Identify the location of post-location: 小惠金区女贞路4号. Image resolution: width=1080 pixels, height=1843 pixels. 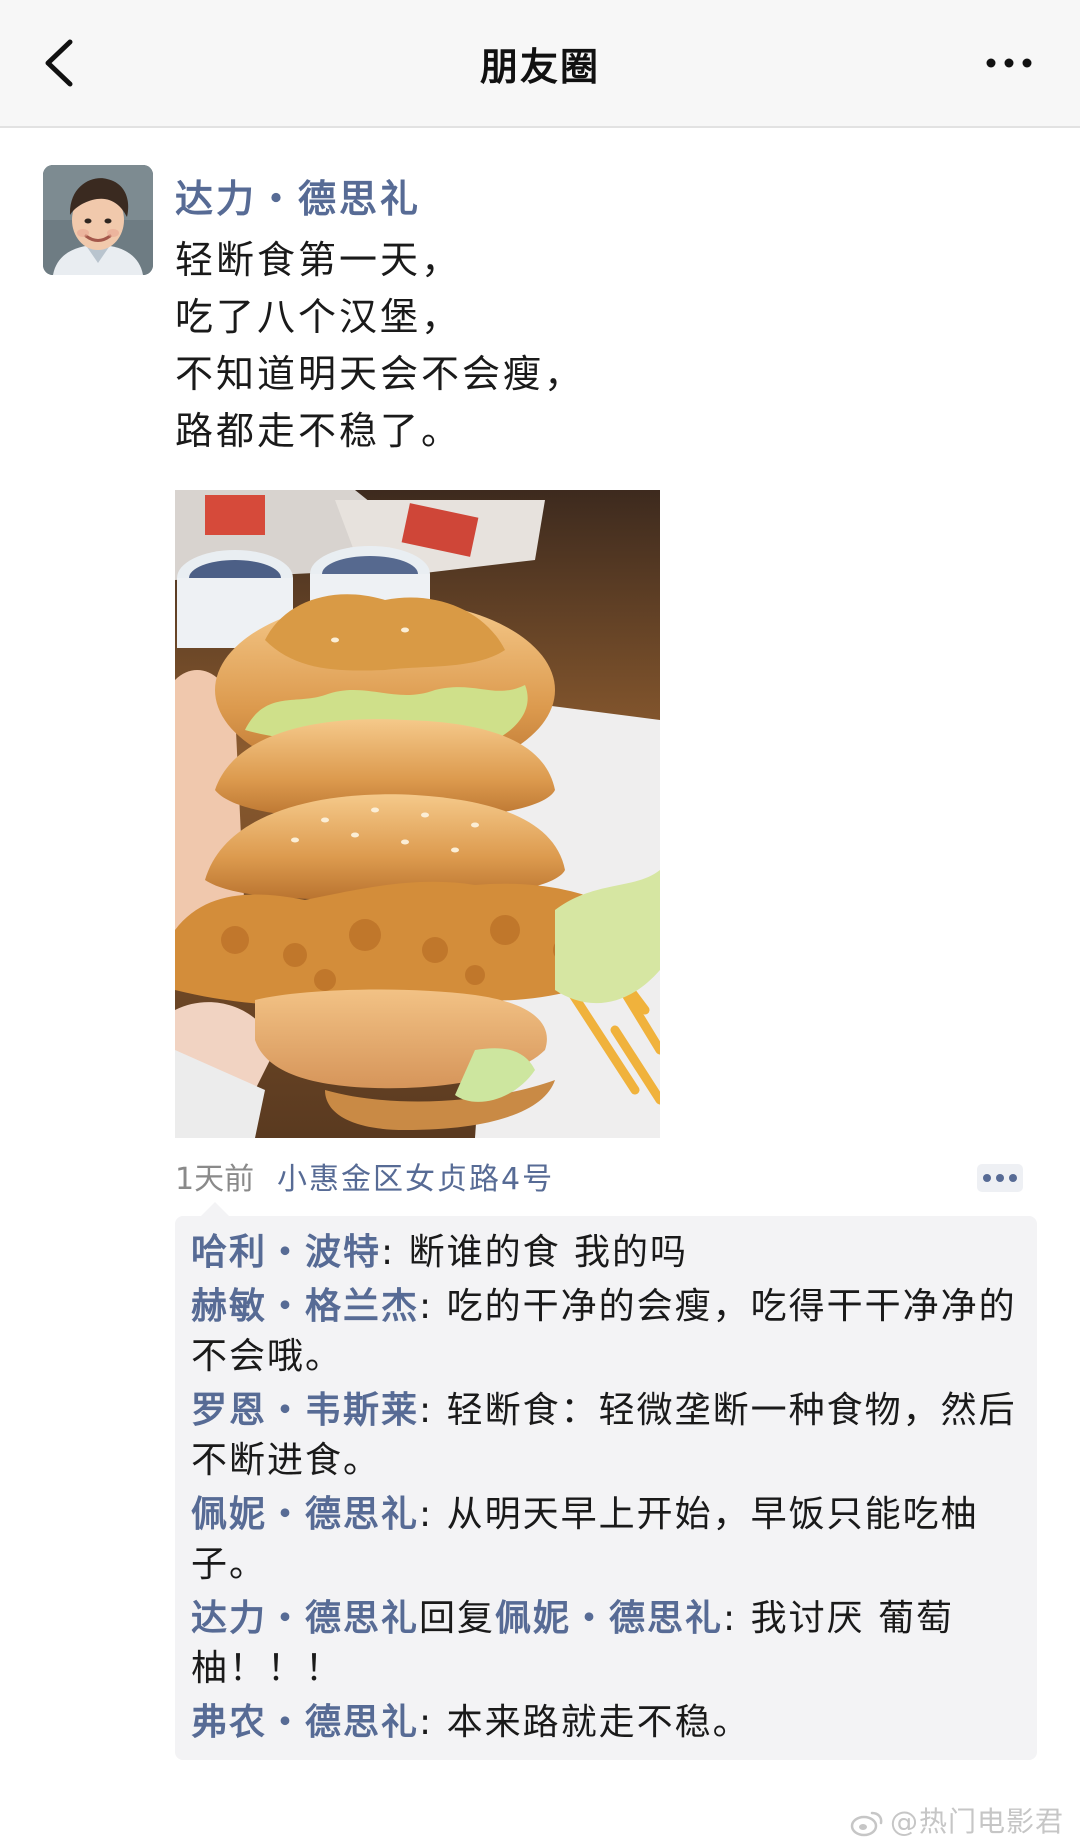
(415, 1176).